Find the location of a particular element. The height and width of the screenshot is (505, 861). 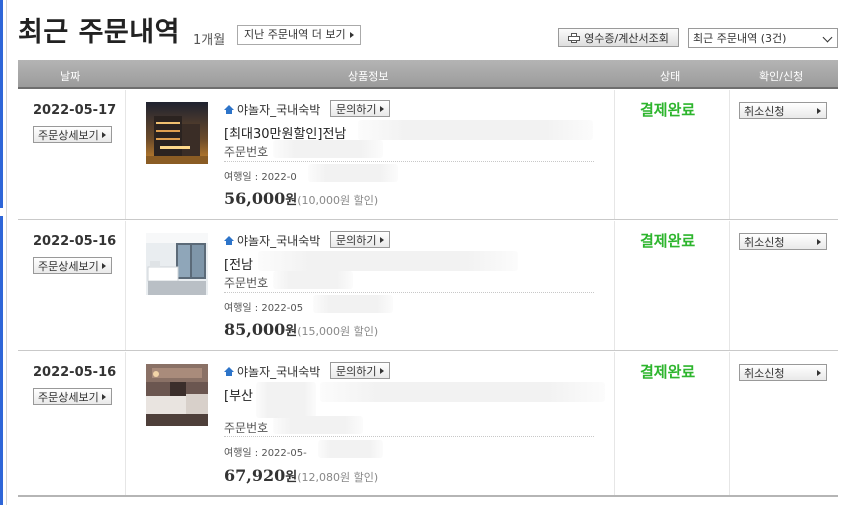

left-edge is located at coordinates (3, 252).